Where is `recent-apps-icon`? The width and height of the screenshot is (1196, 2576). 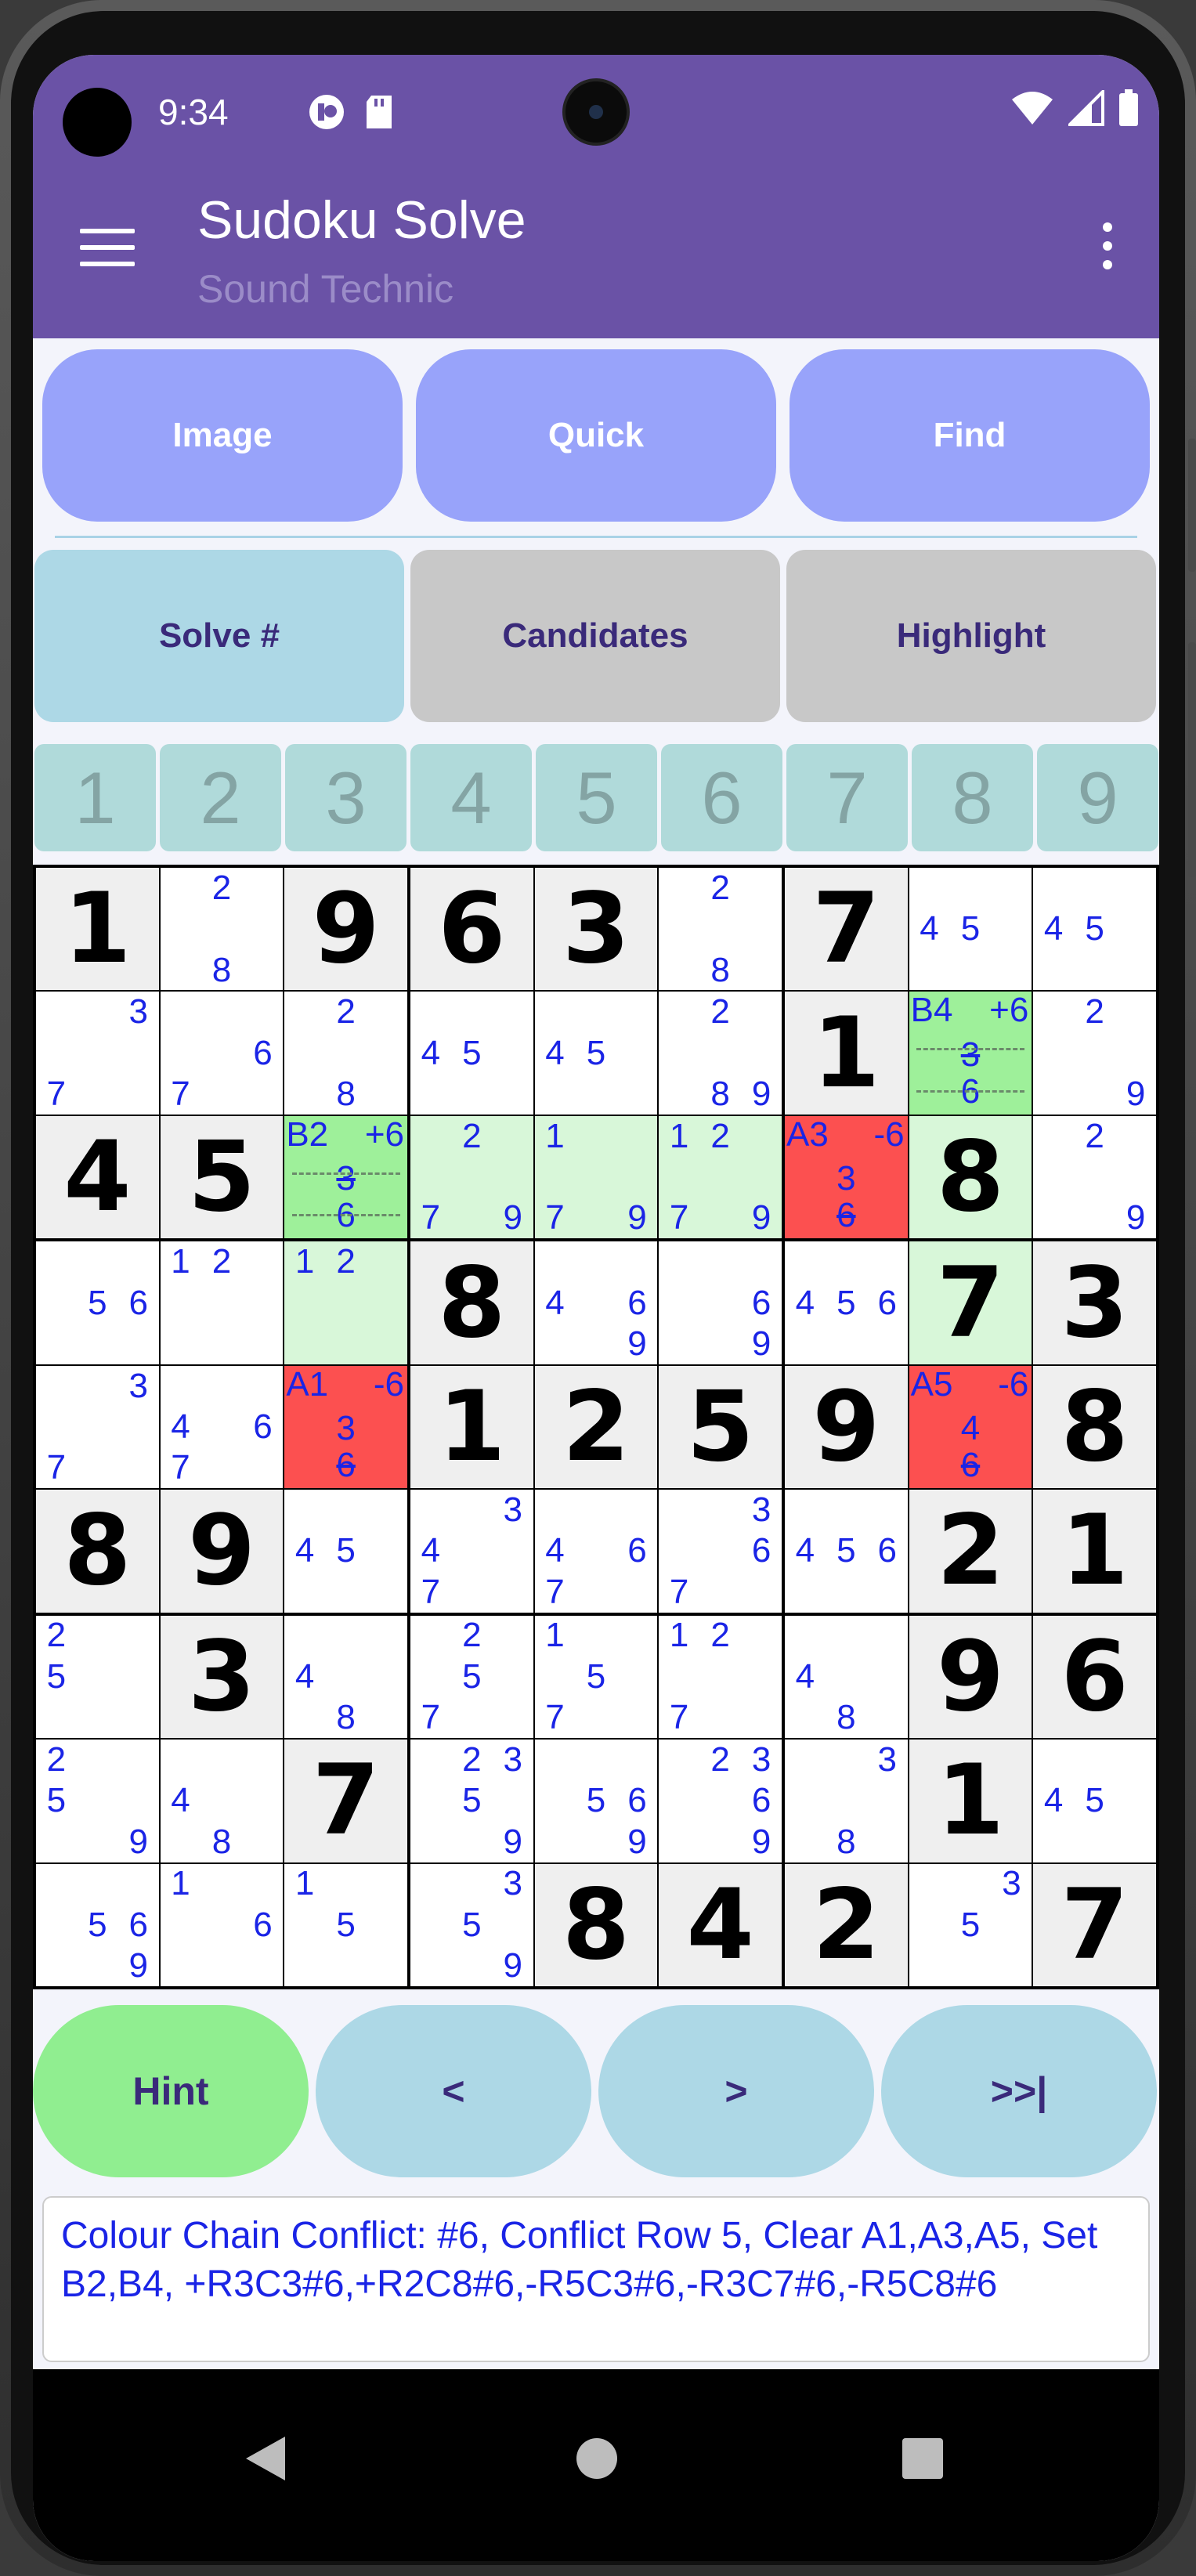 recent-apps-icon is located at coordinates (922, 2458).